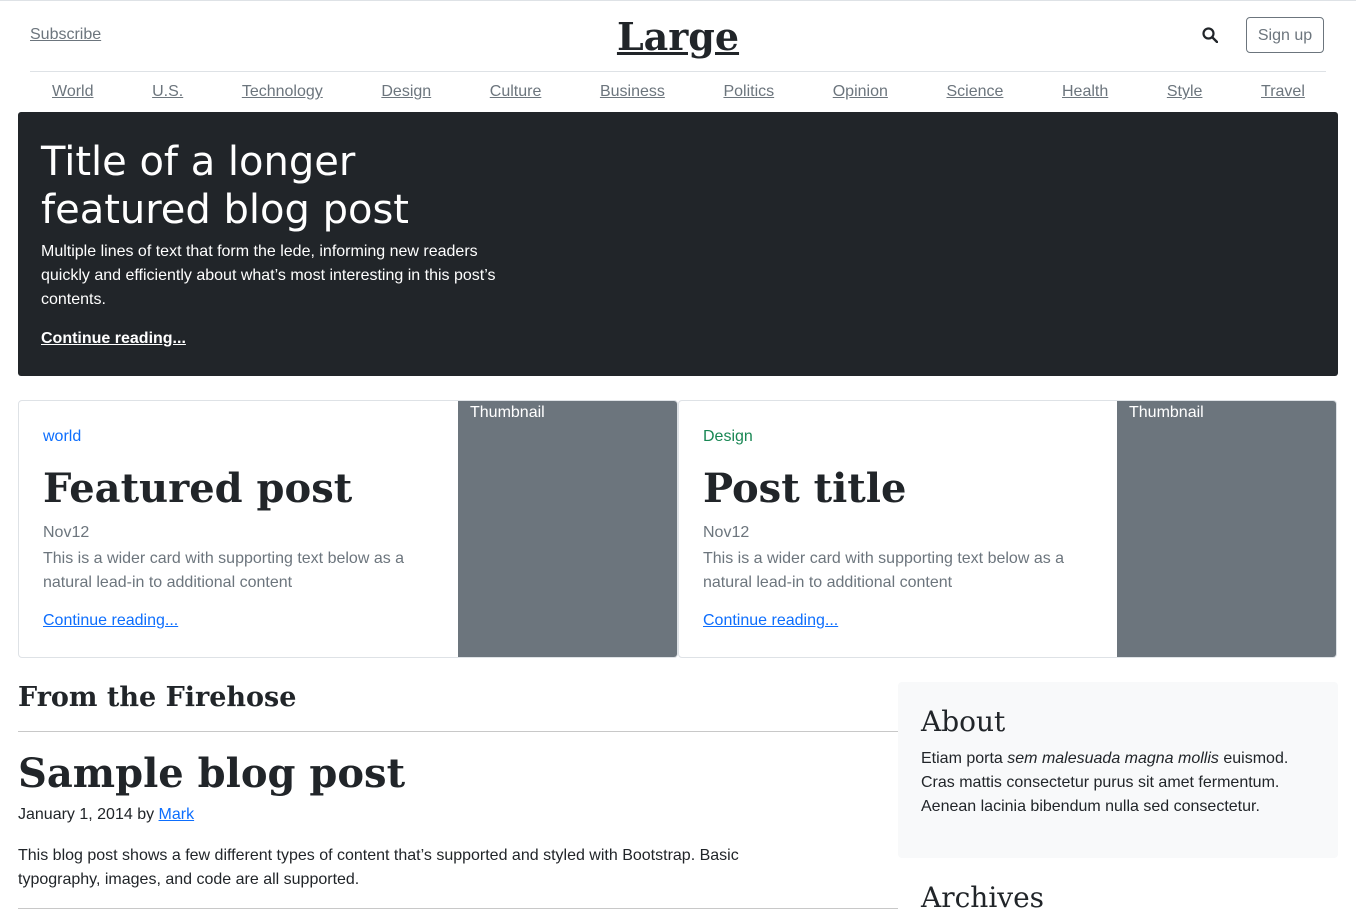  What do you see at coordinates (212, 773) in the screenshot?
I see `blog-post-title: Sample blog post` at bounding box center [212, 773].